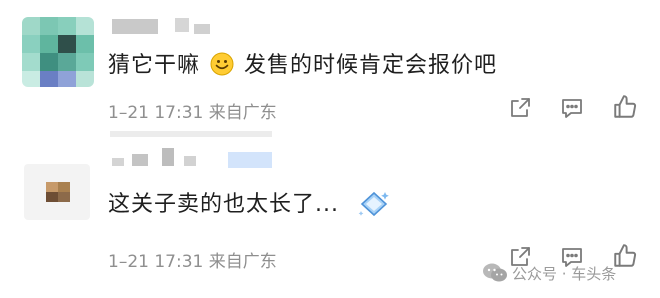  I want to click on user-badge, so click(250, 160).